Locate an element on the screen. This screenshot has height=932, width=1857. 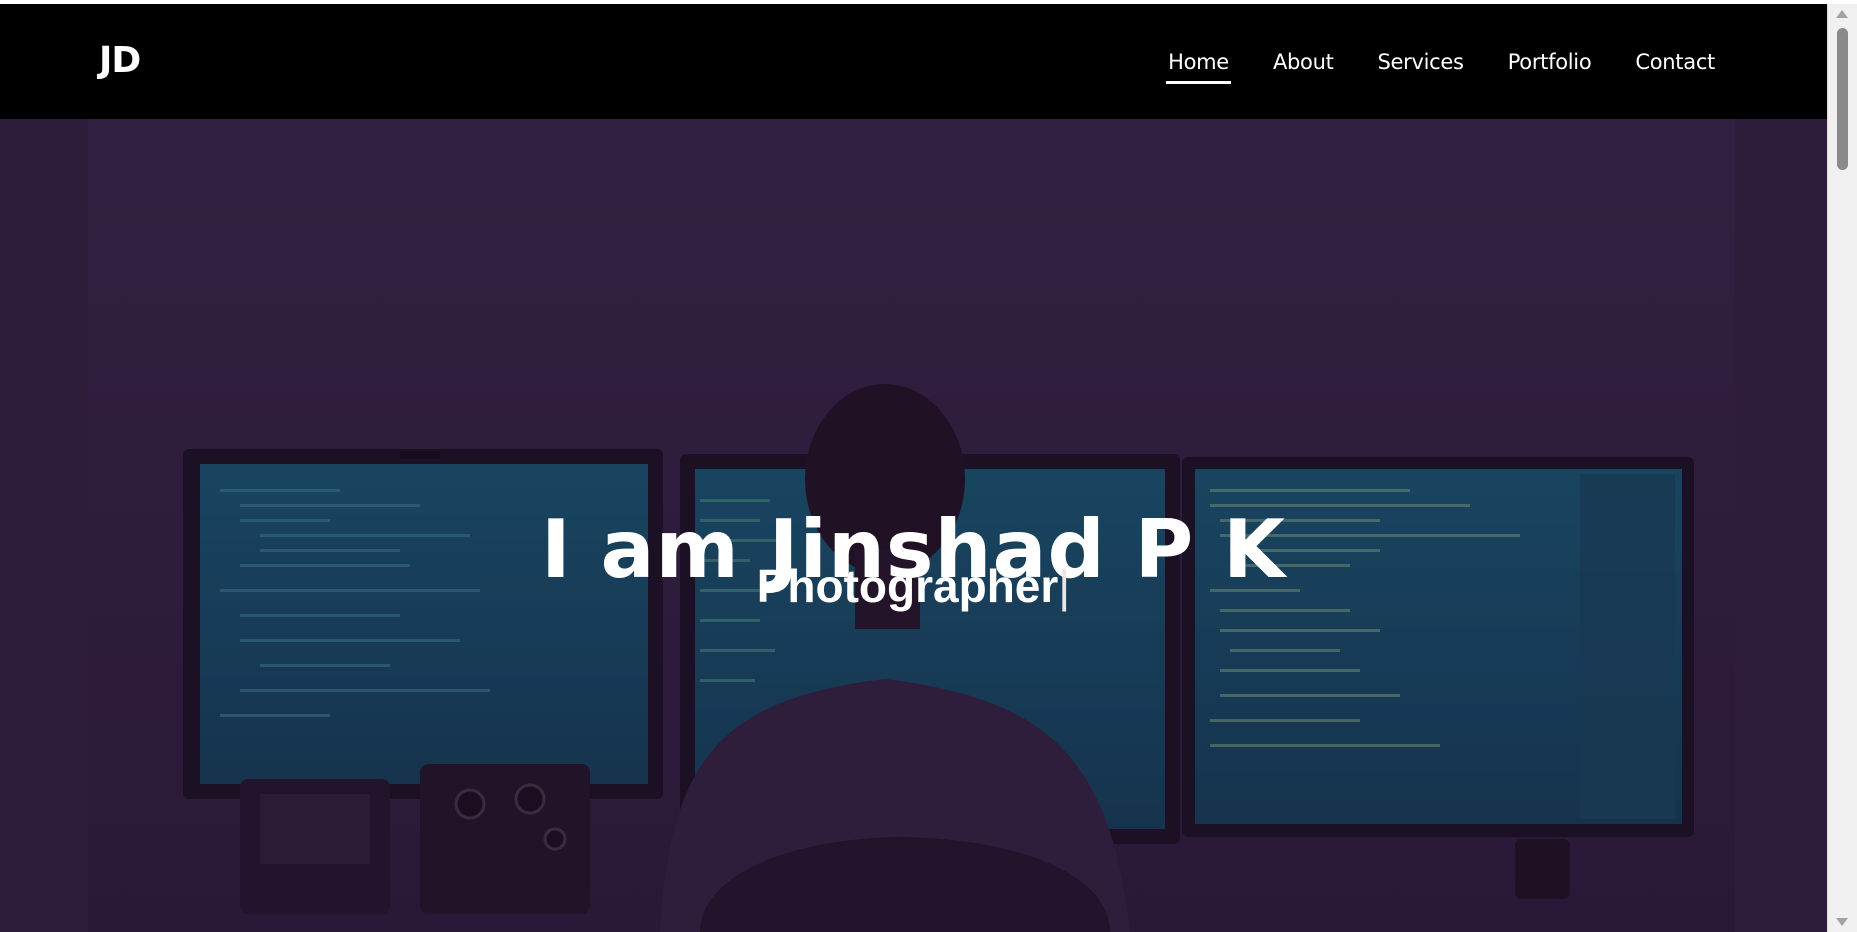
nav-link-about: About is located at coordinates (1303, 67).